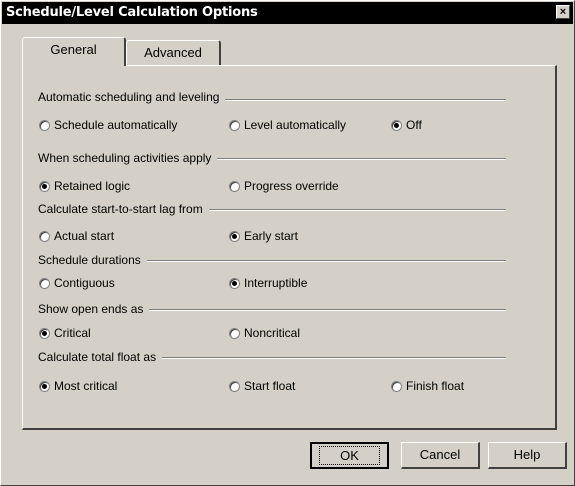 This screenshot has height=486, width=575. Describe the element at coordinates (123, 209) in the screenshot. I see `group-label-lag: Calculate start-to-start lag from` at that location.